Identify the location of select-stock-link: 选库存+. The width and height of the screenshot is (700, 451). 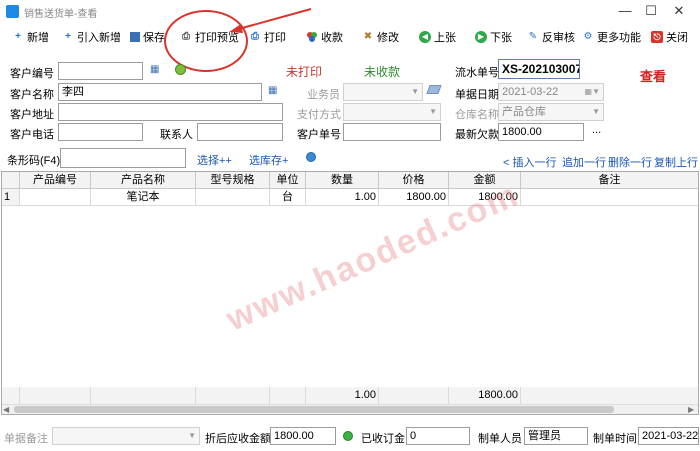
(268, 160).